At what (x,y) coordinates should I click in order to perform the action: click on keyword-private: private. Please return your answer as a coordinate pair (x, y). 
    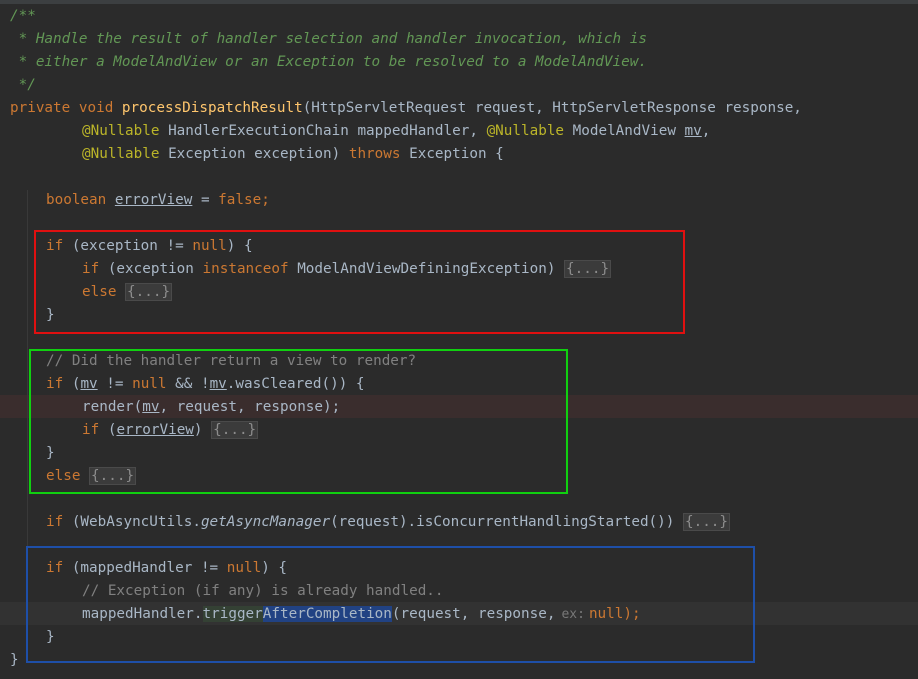
    Looking at the image, I should click on (40, 108).